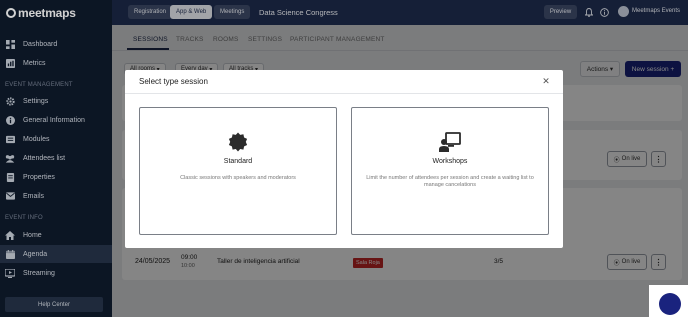  What do you see at coordinates (400, 12) in the screenshot?
I see `topbar-dim-overlay` at bounding box center [400, 12].